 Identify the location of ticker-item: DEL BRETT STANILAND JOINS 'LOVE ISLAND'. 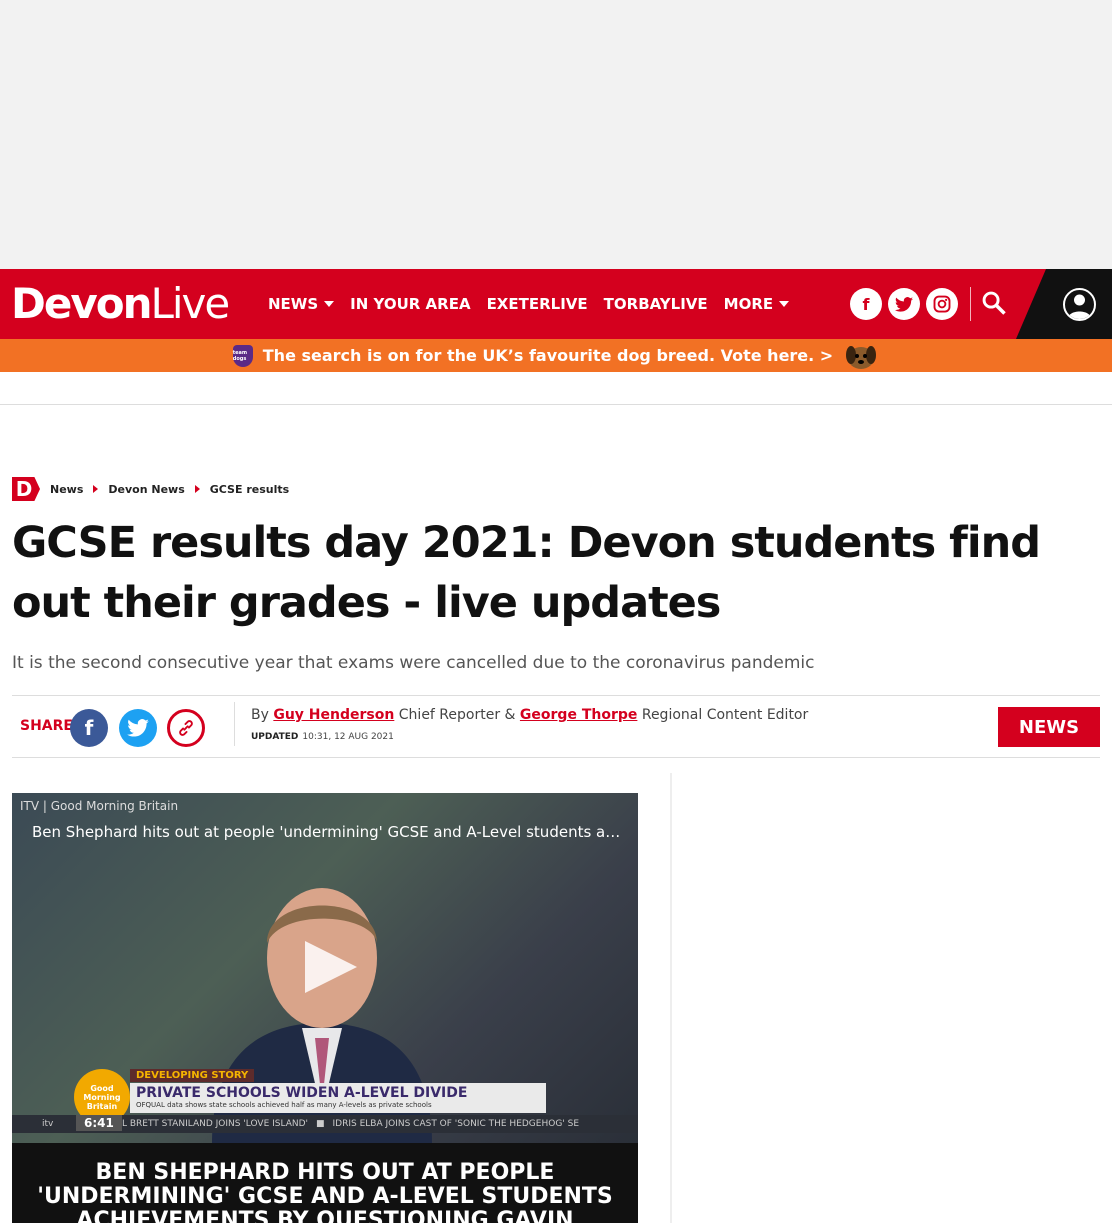
(208, 1124).